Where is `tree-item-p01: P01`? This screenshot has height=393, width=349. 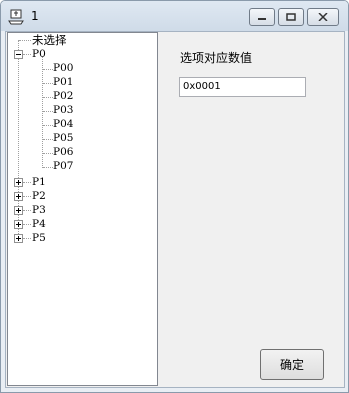
tree-item-p01: P01 is located at coordinates (63, 82).